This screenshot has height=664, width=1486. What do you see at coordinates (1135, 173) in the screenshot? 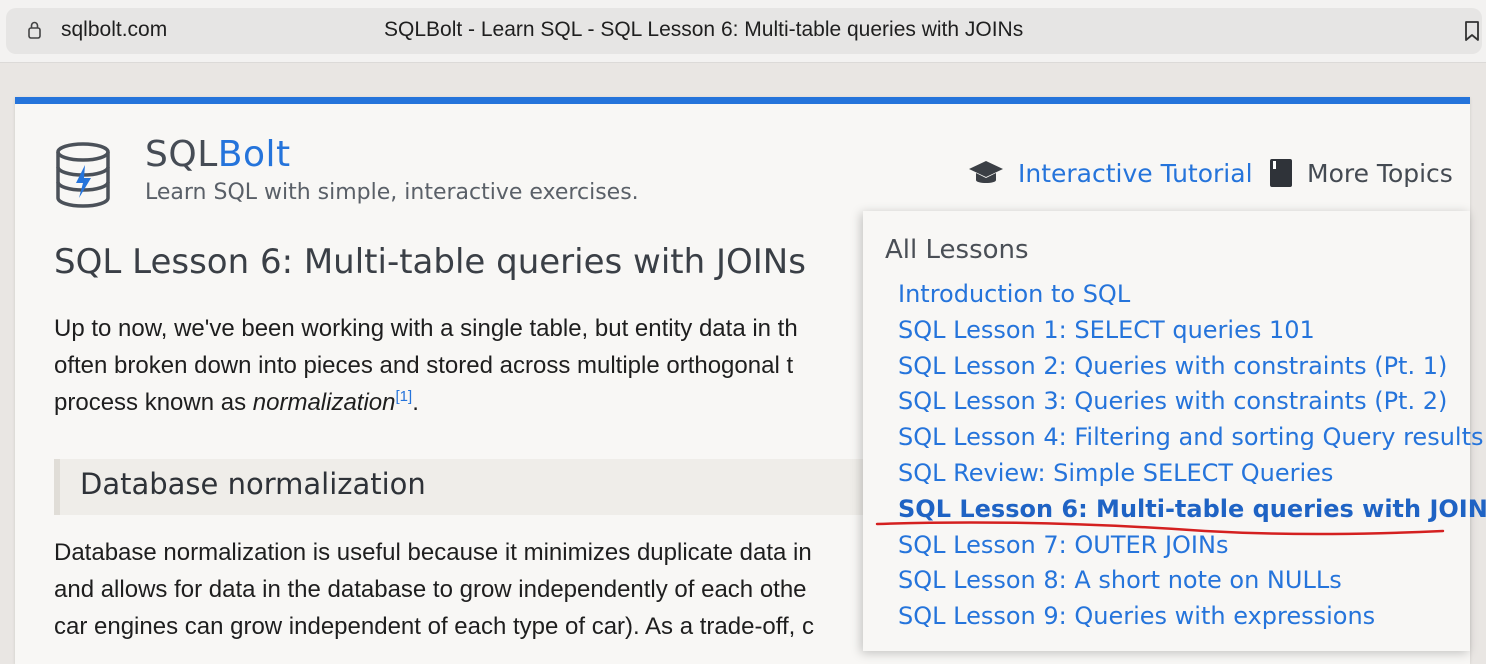
I see `nav-tutorial-label: Interactive Tutorial` at bounding box center [1135, 173].